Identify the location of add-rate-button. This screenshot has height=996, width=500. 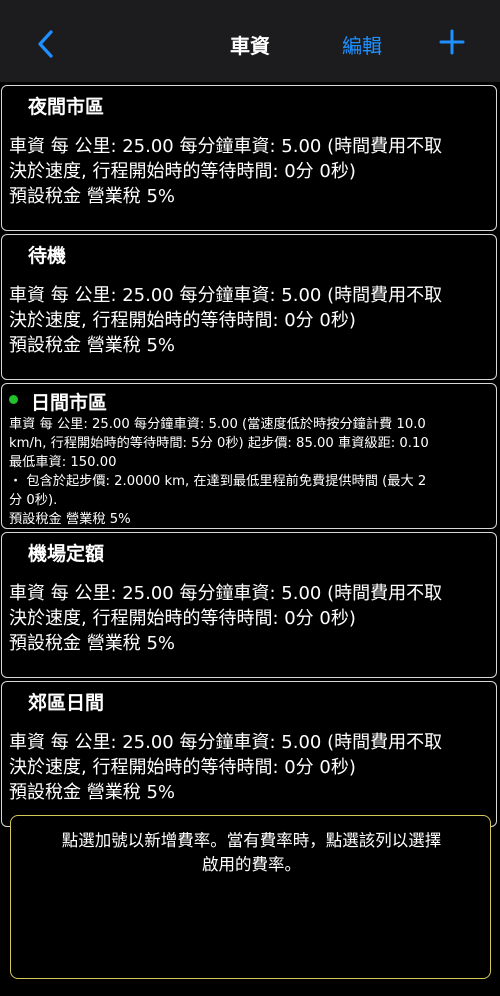
(452, 42).